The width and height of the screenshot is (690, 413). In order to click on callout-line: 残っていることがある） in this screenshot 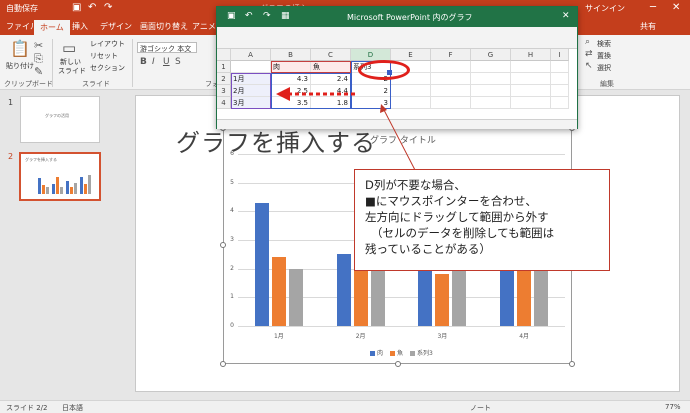, I will do `click(428, 249)`.